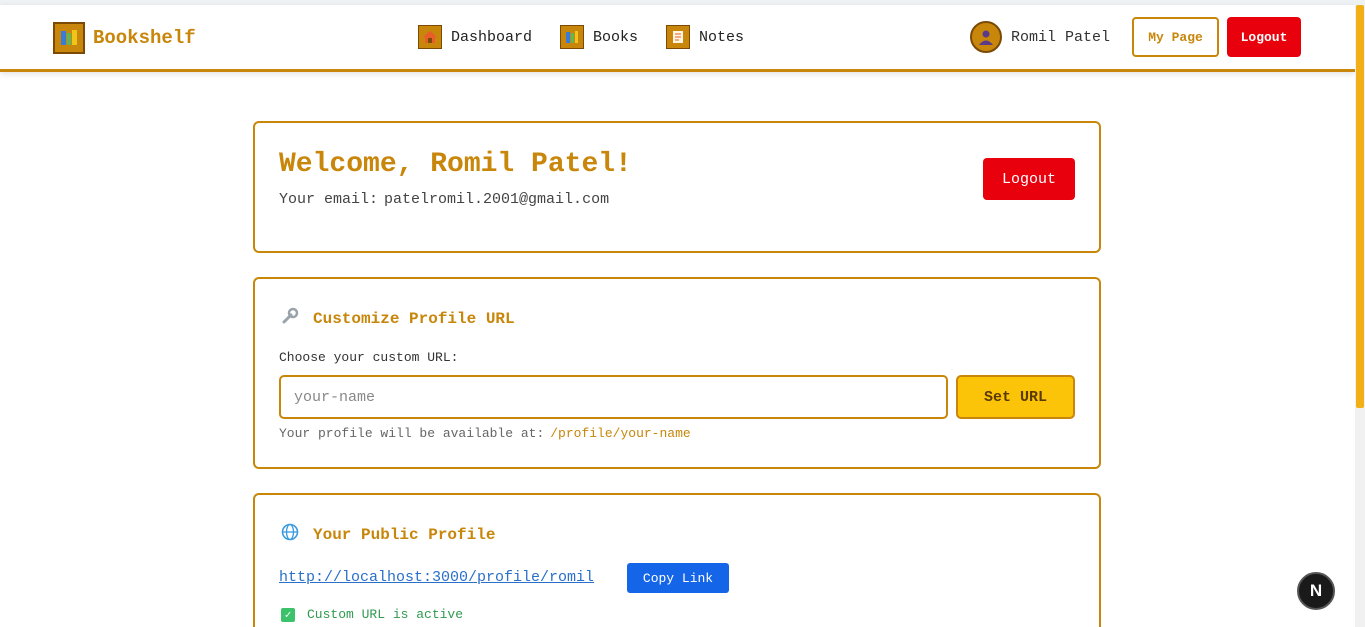  Describe the element at coordinates (455, 164) in the screenshot. I see `welcome-title: Welcome, Romil Patel!` at that location.